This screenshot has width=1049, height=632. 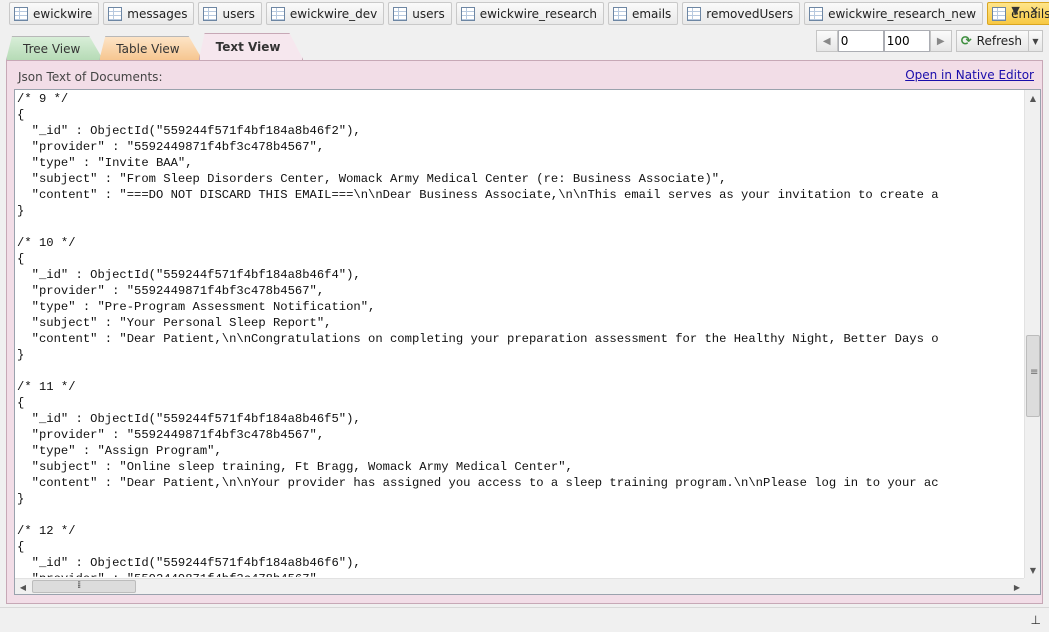 I want to click on doc-tab-ewickwire: ewickwire, so click(x=54, y=13).